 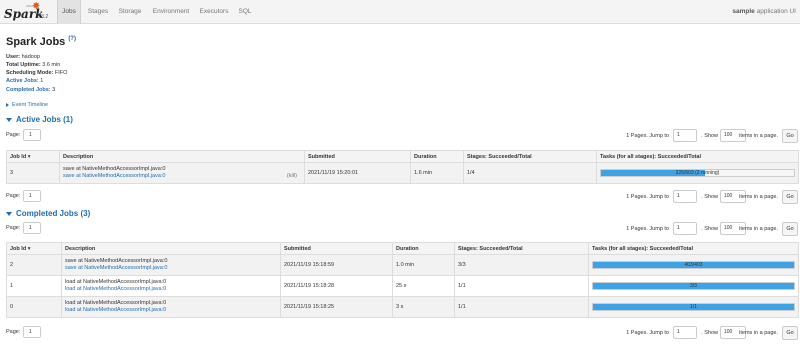 I want to click on kill-link: (kill), so click(x=292, y=176).